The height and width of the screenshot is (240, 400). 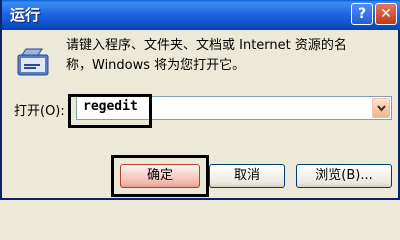 I want to click on run-icon, so click(x=33, y=62).